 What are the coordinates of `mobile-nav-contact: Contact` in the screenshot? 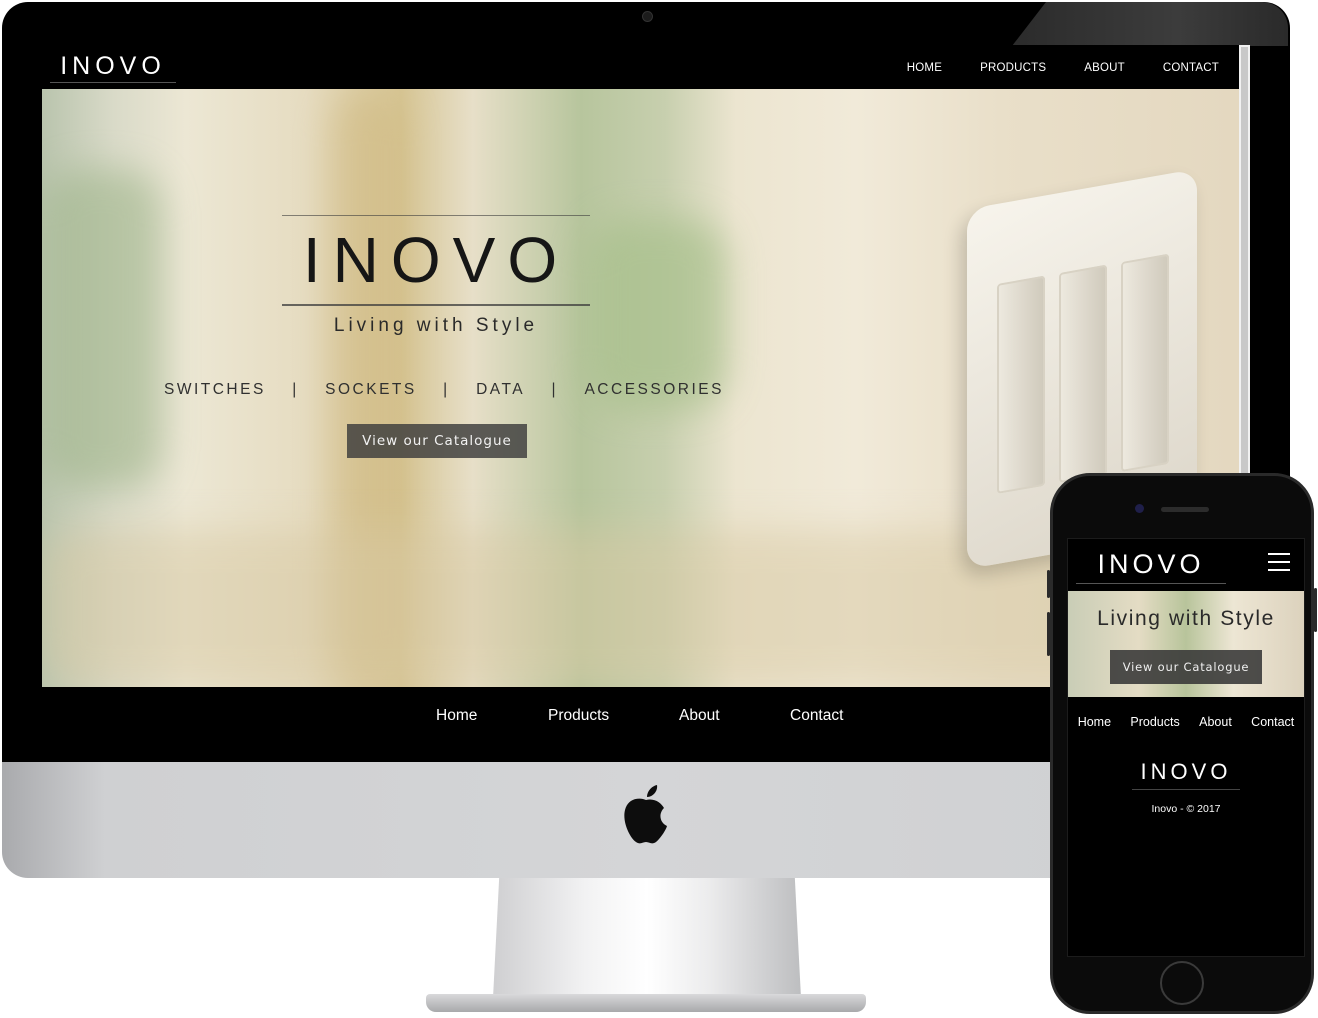 It's located at (1272, 722).